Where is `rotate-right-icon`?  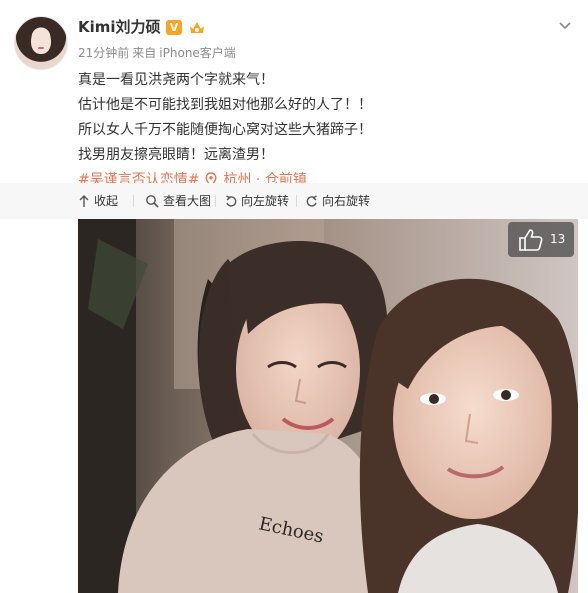
rotate-right-icon is located at coordinates (311, 201).